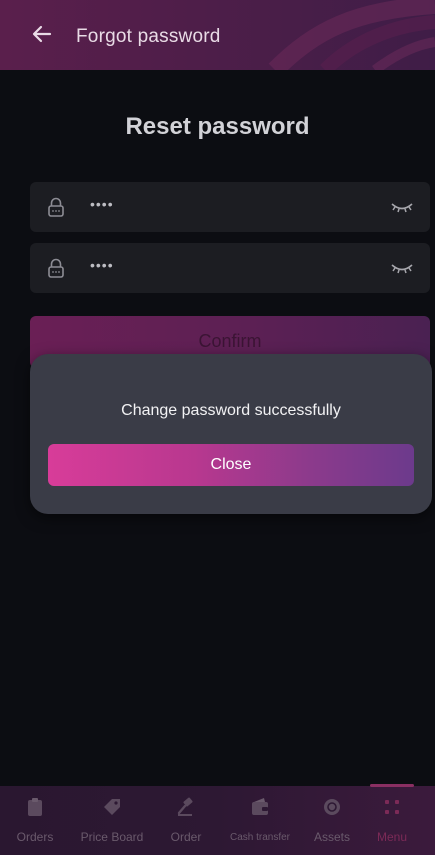 This screenshot has width=435, height=855. I want to click on nav-item-cash-transfer: Cash transfer, so click(260, 820).